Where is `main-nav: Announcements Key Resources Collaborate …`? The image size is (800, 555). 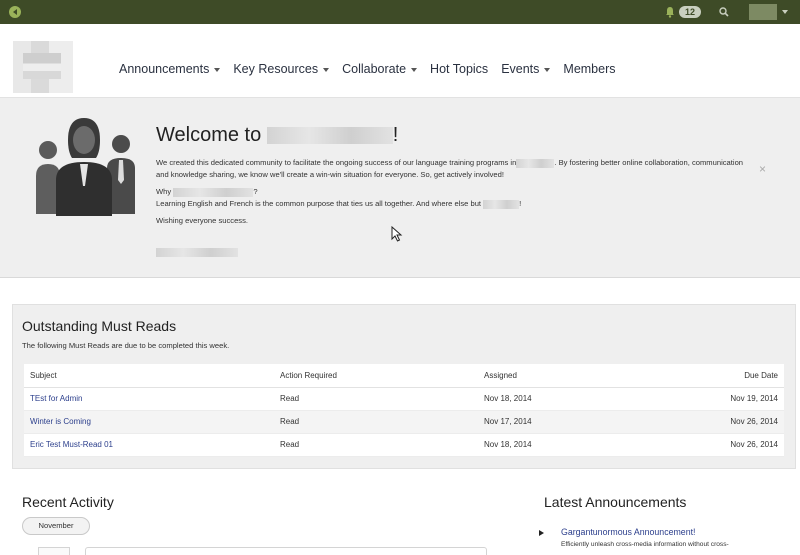 main-nav: Announcements Key Resources Collaborate … is located at coordinates (374, 69).